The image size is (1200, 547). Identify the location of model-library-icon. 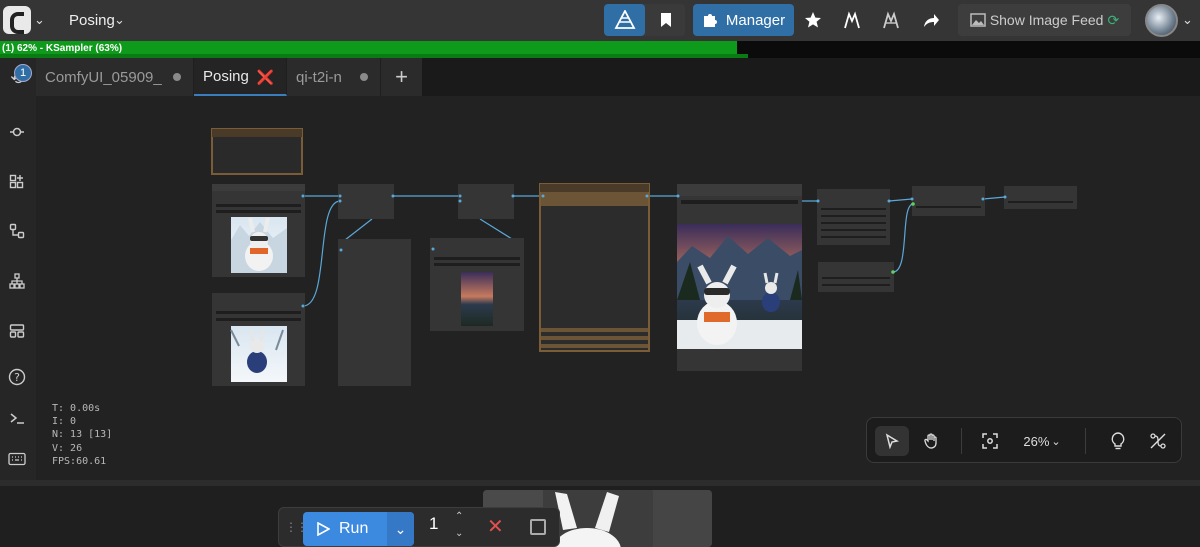
(17, 182).